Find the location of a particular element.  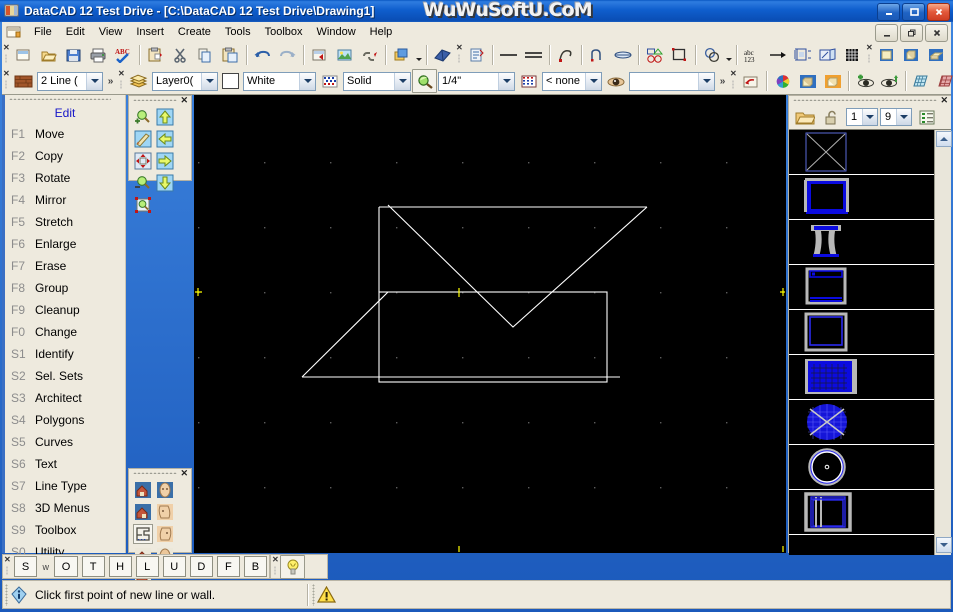

edit-item-cleanup: F9 Cleanup is located at coordinates (65, 310).